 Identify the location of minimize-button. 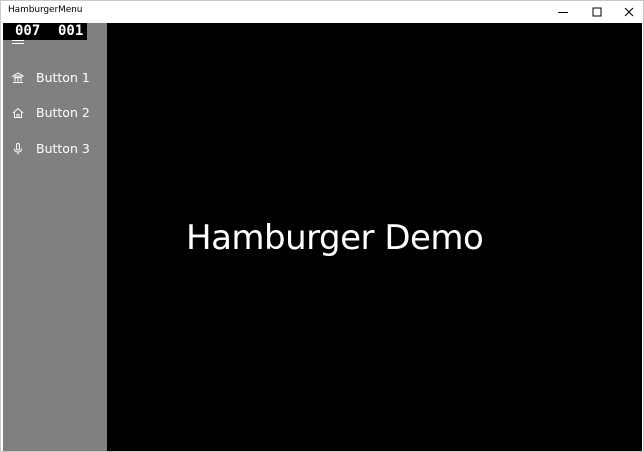
(563, 12).